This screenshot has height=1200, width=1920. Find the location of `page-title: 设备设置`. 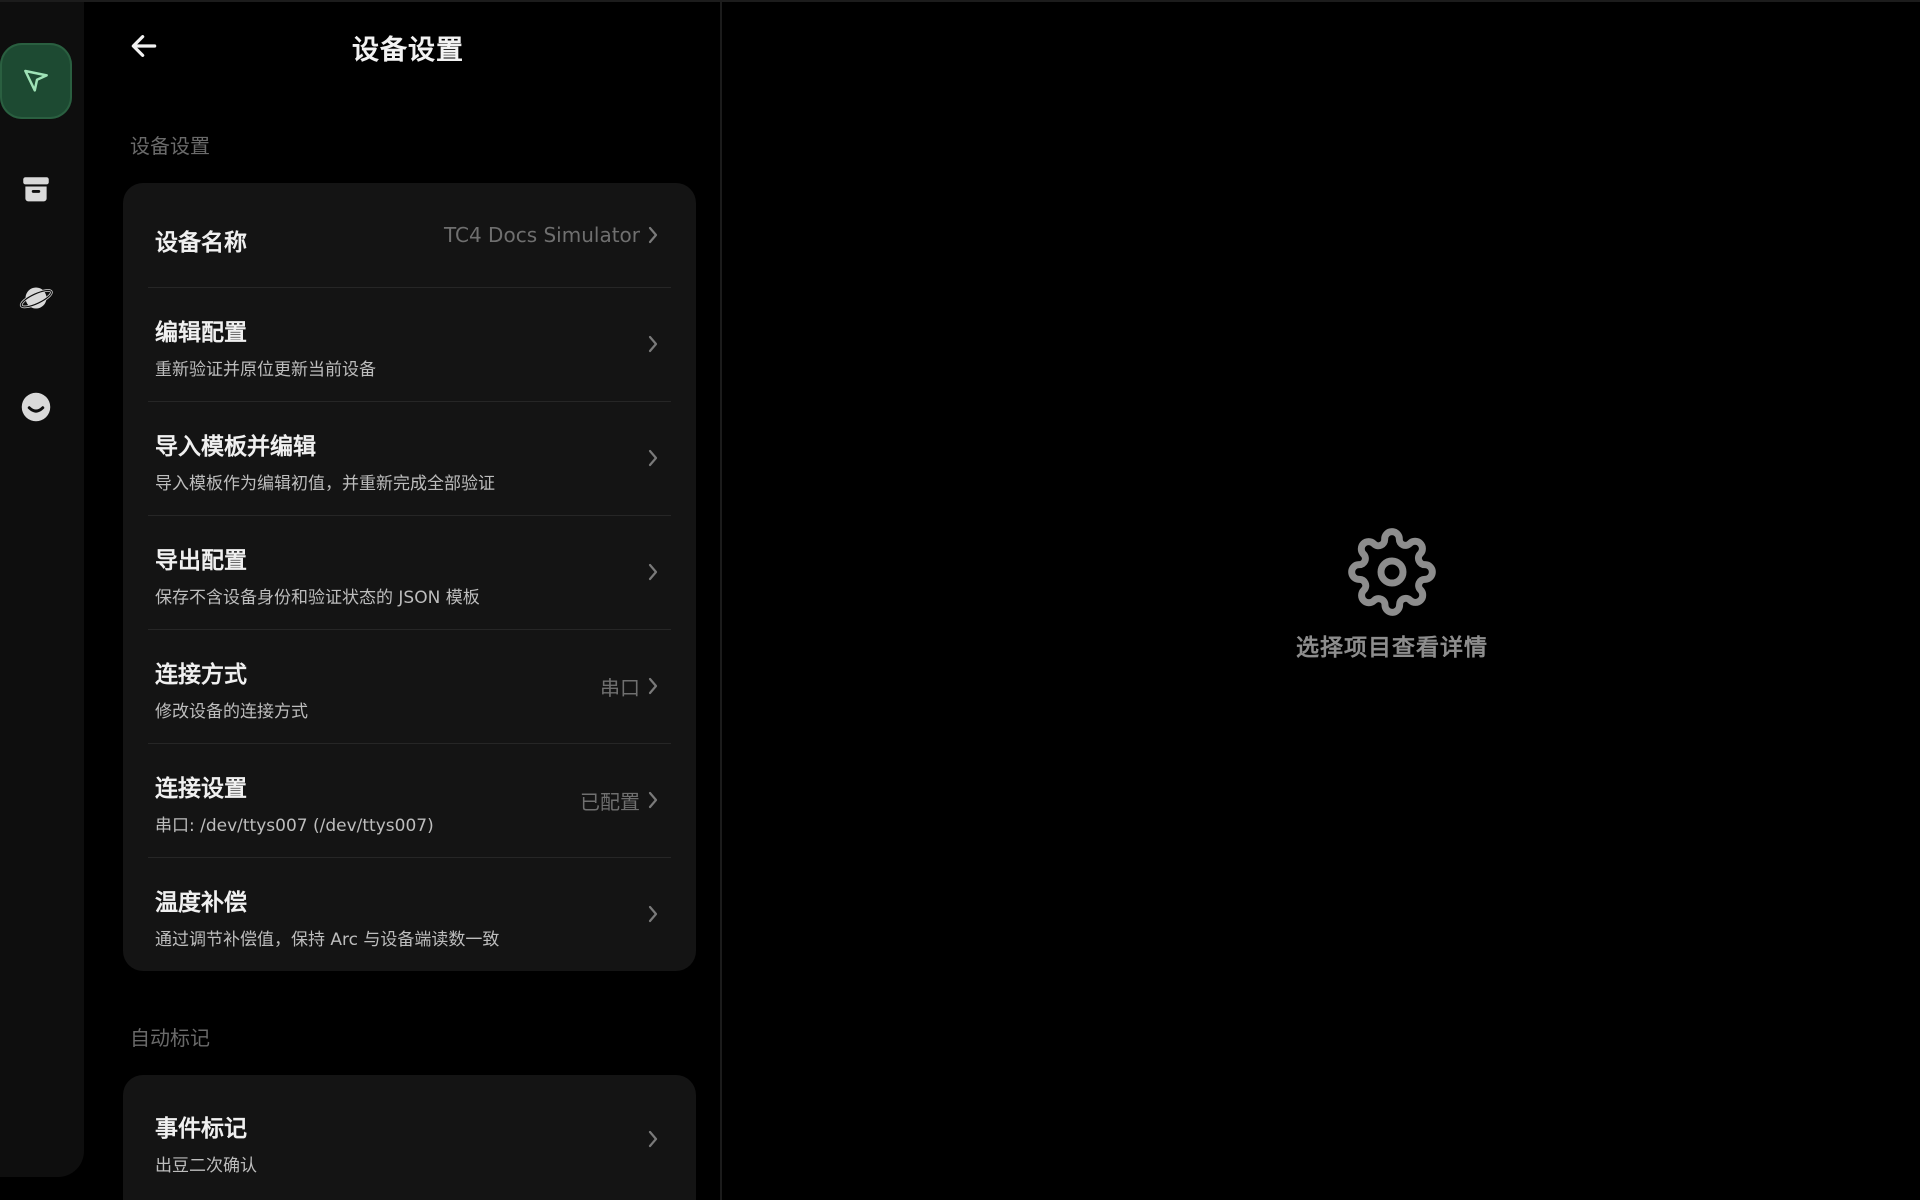

page-title: 设备设置 is located at coordinates (408, 50).